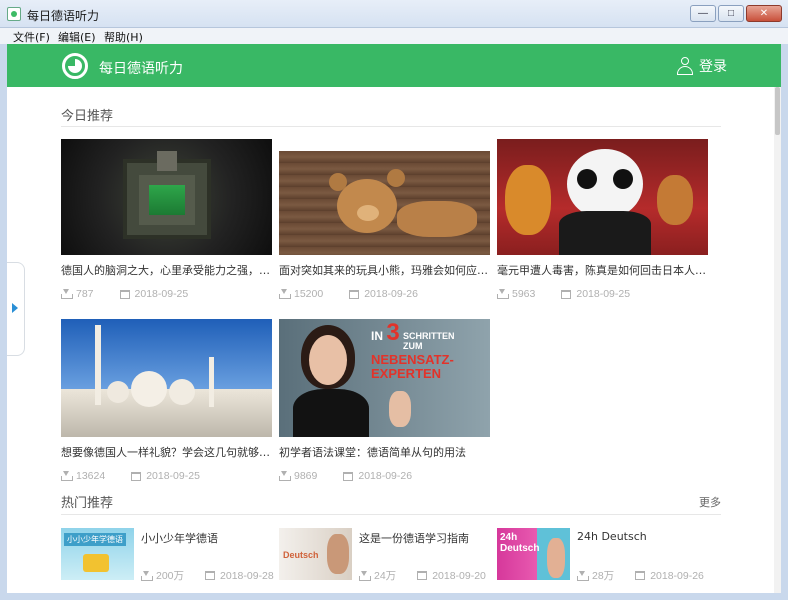 This screenshot has height=600, width=788. Describe the element at coordinates (764, 13) in the screenshot. I see `close-button: ✕` at that location.